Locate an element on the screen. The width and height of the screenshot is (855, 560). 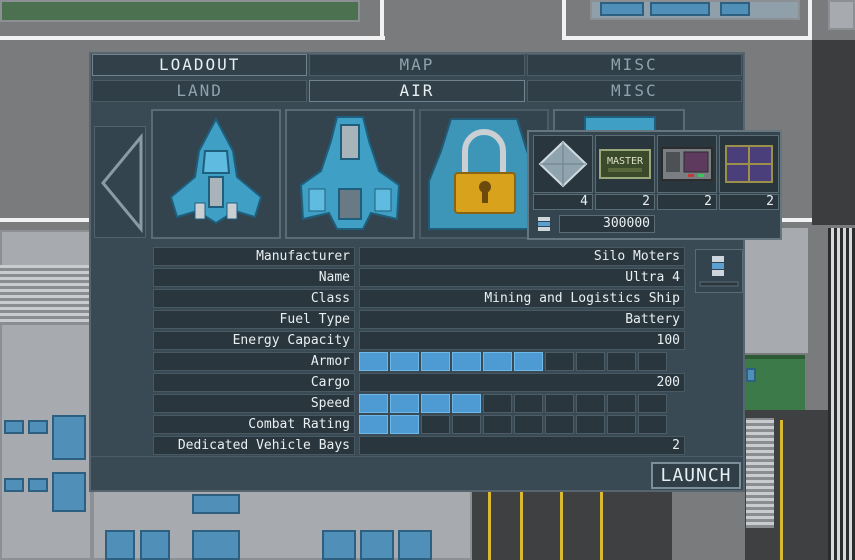
item-count: 2 is located at coordinates (687, 202).